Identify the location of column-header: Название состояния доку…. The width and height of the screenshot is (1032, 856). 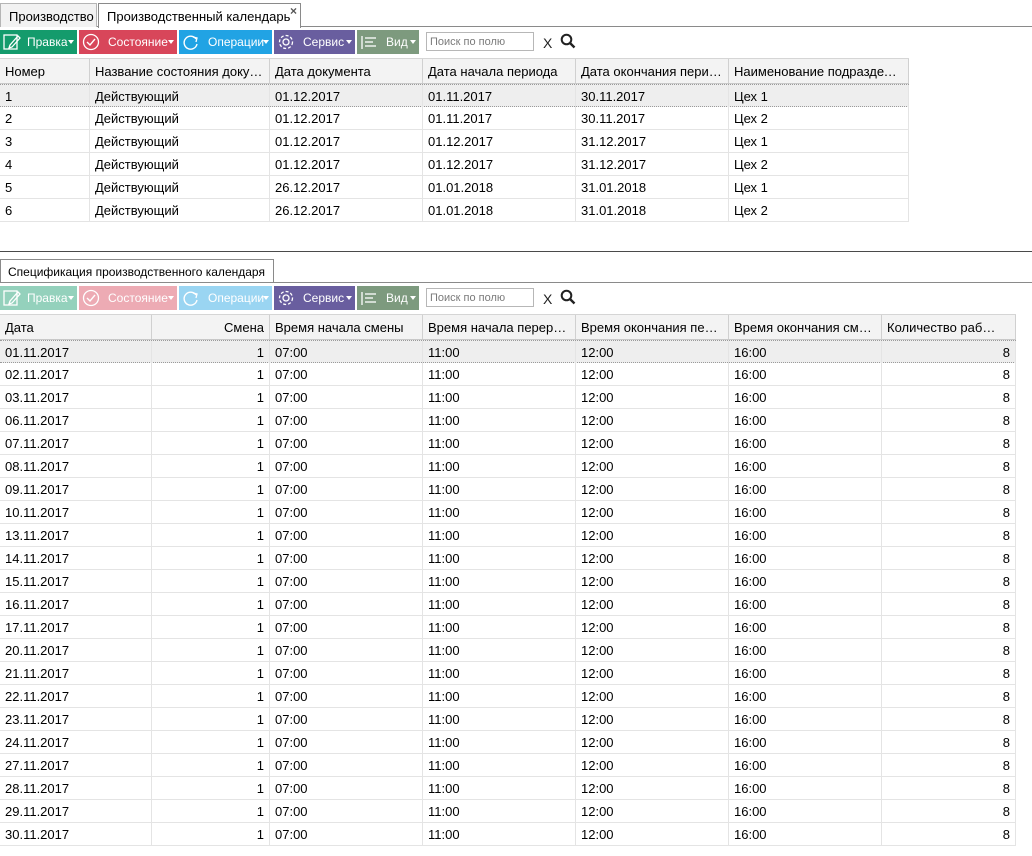
(180, 71).